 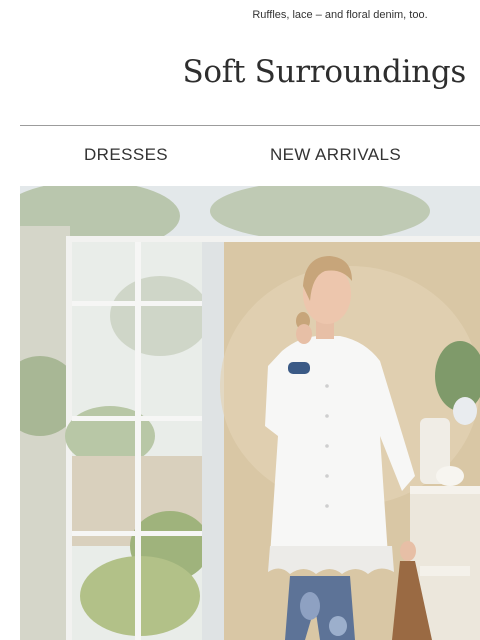 What do you see at coordinates (325, 72) in the screenshot?
I see `brand-logo: Soft Surroundings` at bounding box center [325, 72].